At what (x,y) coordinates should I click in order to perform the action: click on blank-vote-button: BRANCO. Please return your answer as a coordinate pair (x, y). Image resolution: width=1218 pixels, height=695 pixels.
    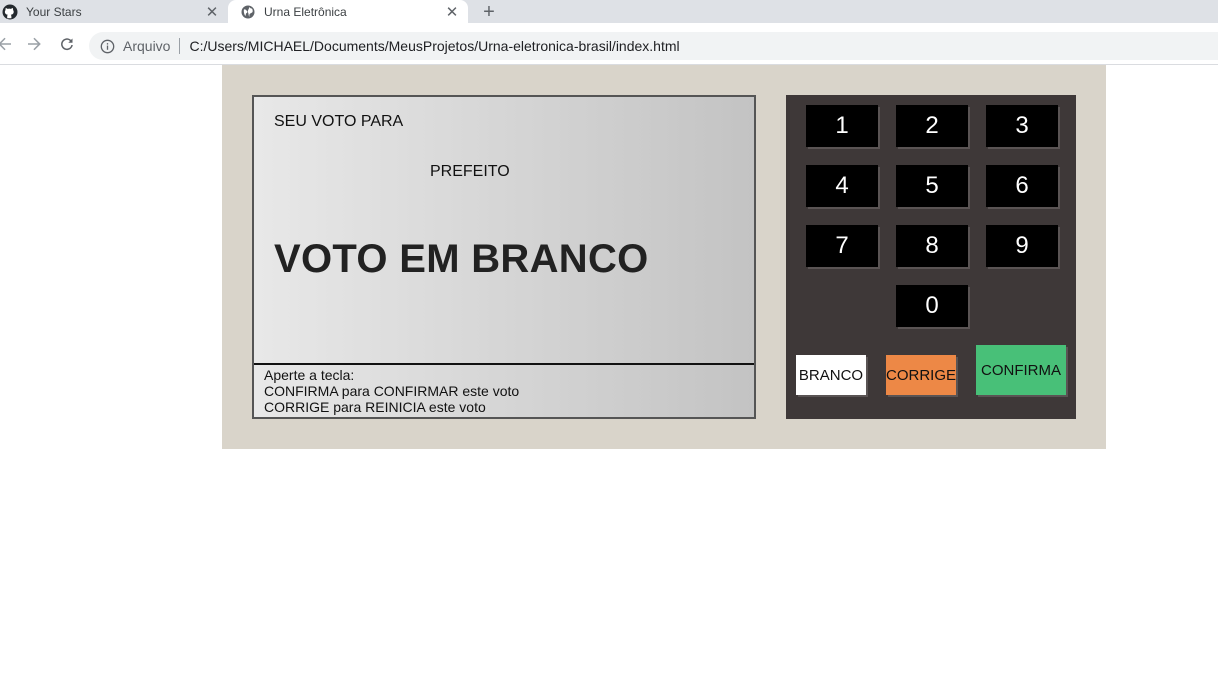
    Looking at the image, I should click on (831, 375).